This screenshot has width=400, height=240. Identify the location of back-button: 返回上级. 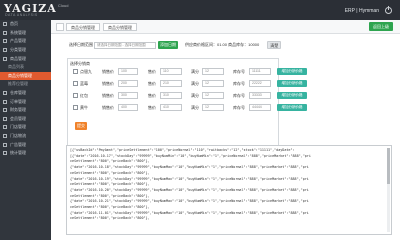
(381, 26).